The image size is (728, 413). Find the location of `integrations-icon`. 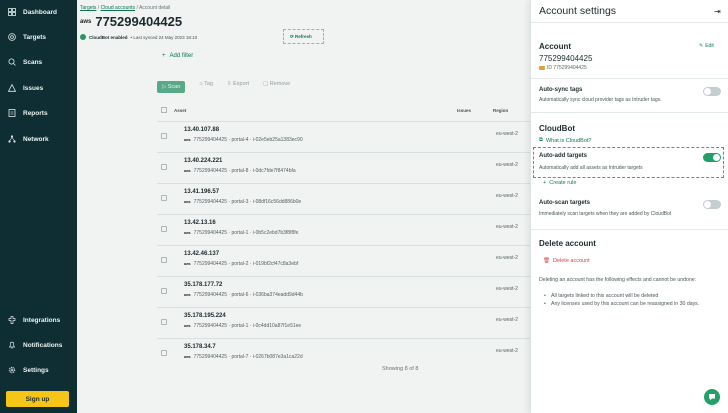

integrations-icon is located at coordinates (12, 320).